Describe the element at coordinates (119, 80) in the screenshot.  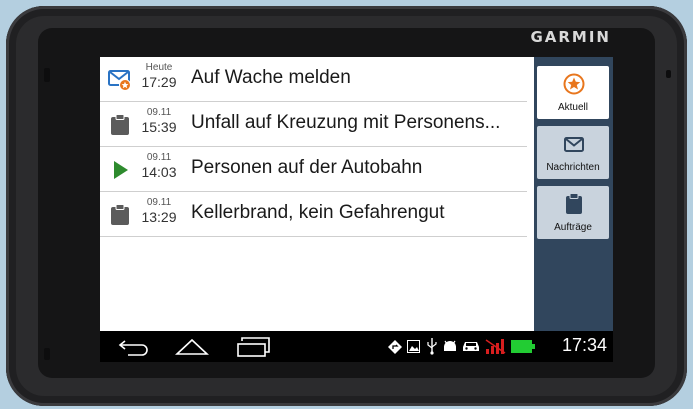
I see `envelope-alert-icon` at that location.